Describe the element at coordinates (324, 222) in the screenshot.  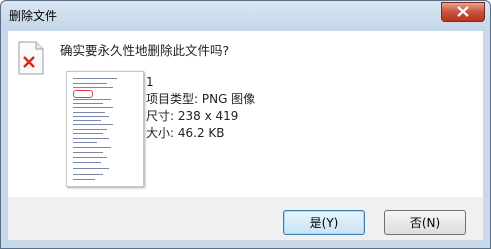
I see `yes-button: 是(Y)` at that location.